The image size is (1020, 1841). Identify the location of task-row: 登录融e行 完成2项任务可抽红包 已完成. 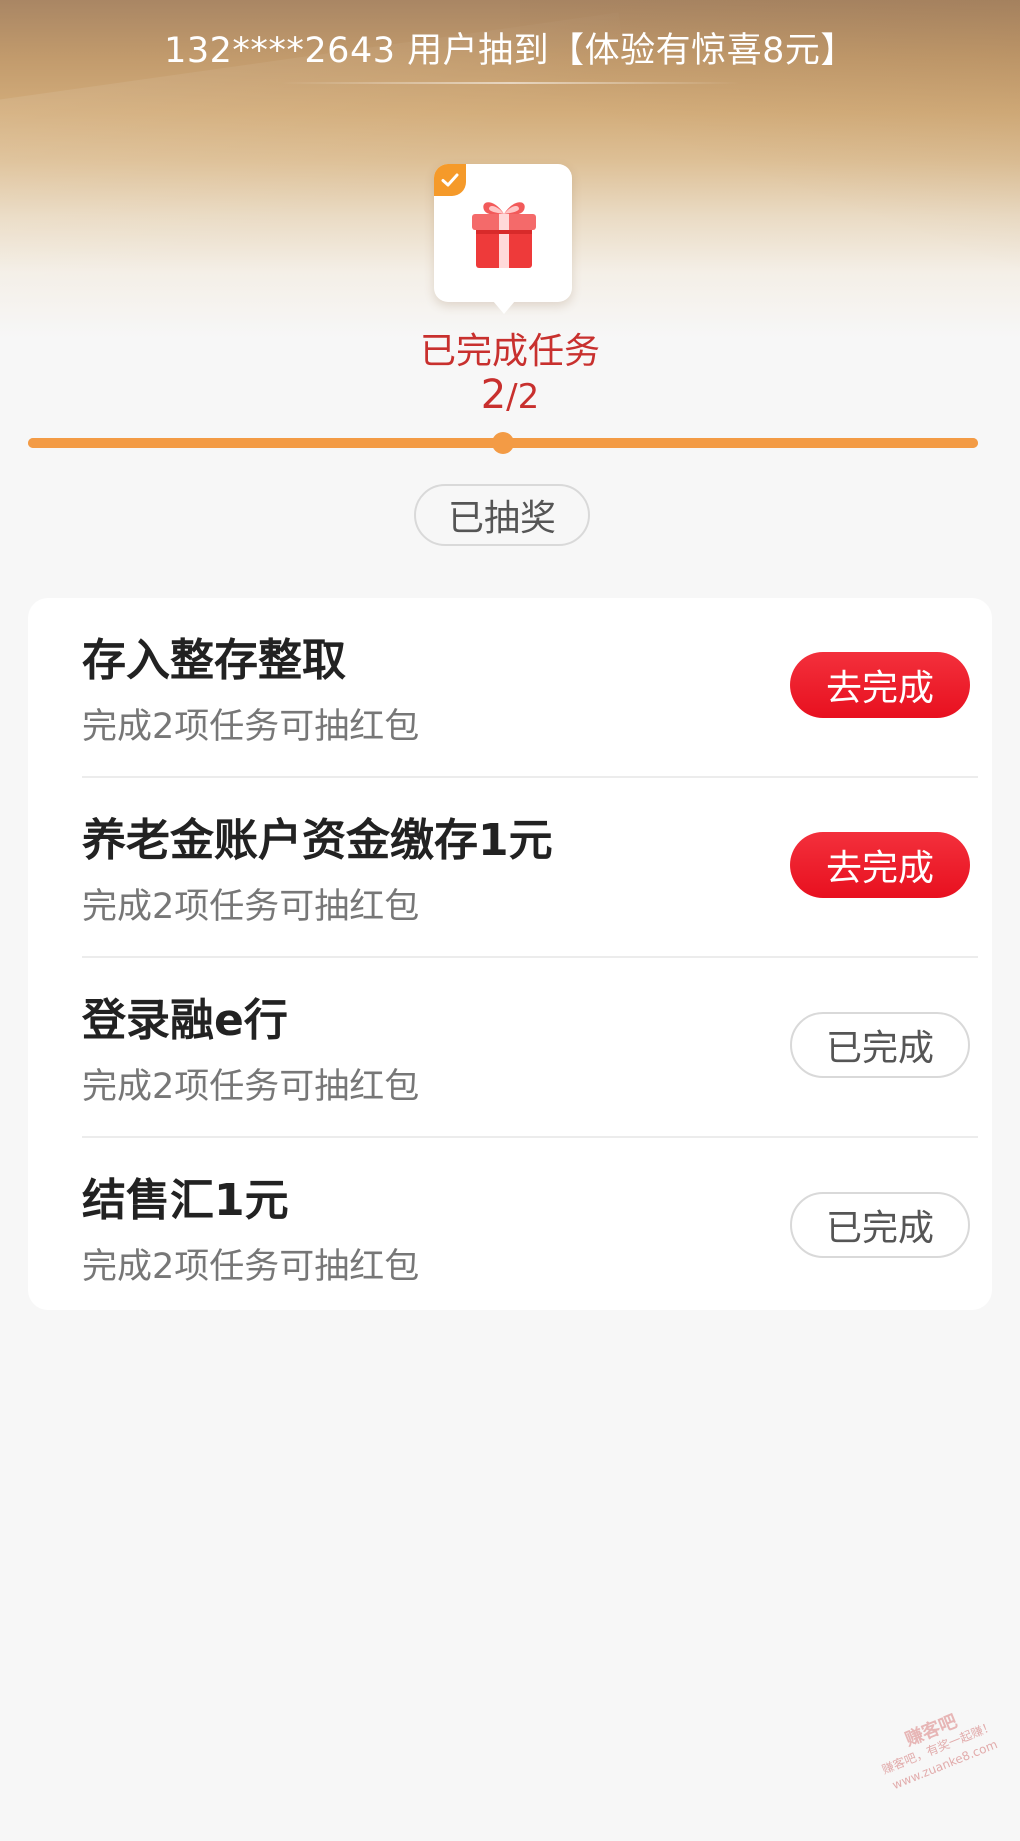
(530, 1048).